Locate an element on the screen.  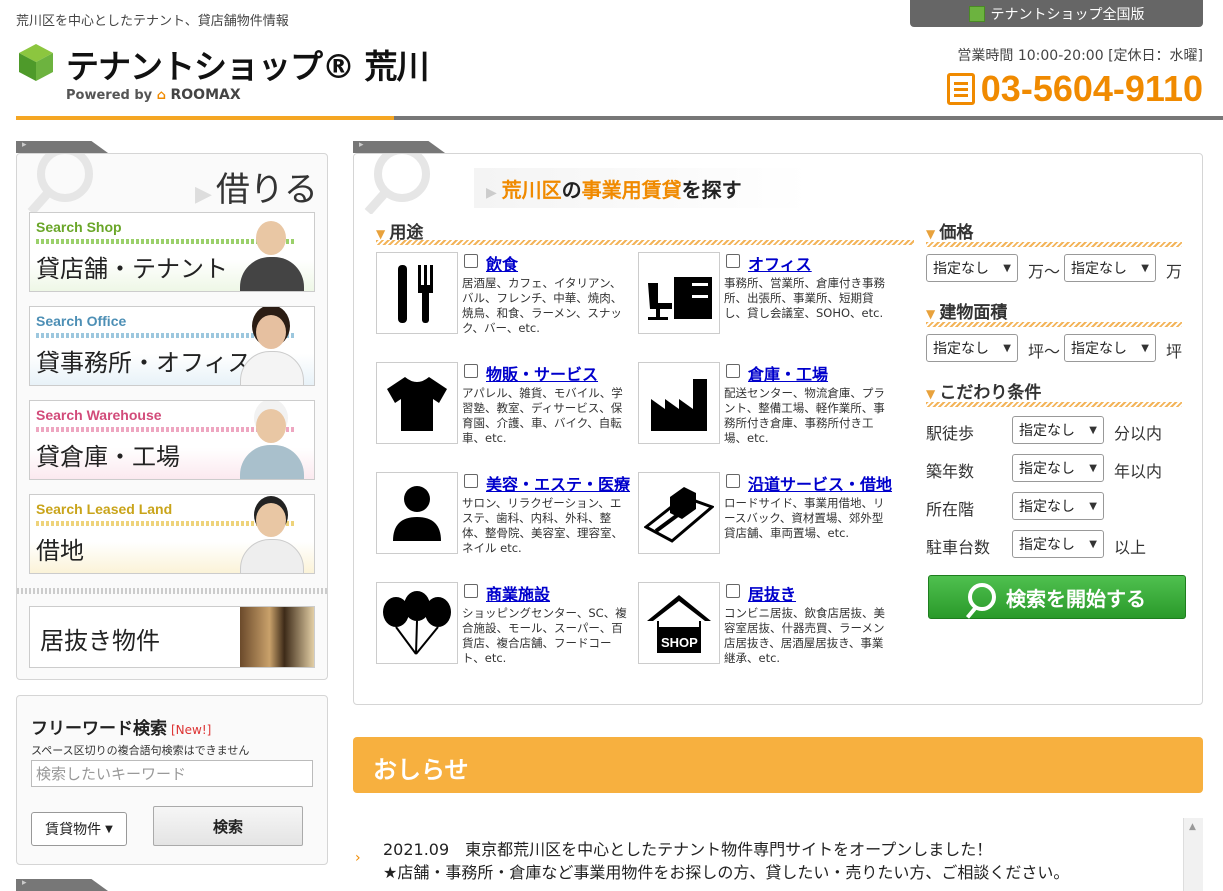
cube-icon is located at coordinates (976, 13).